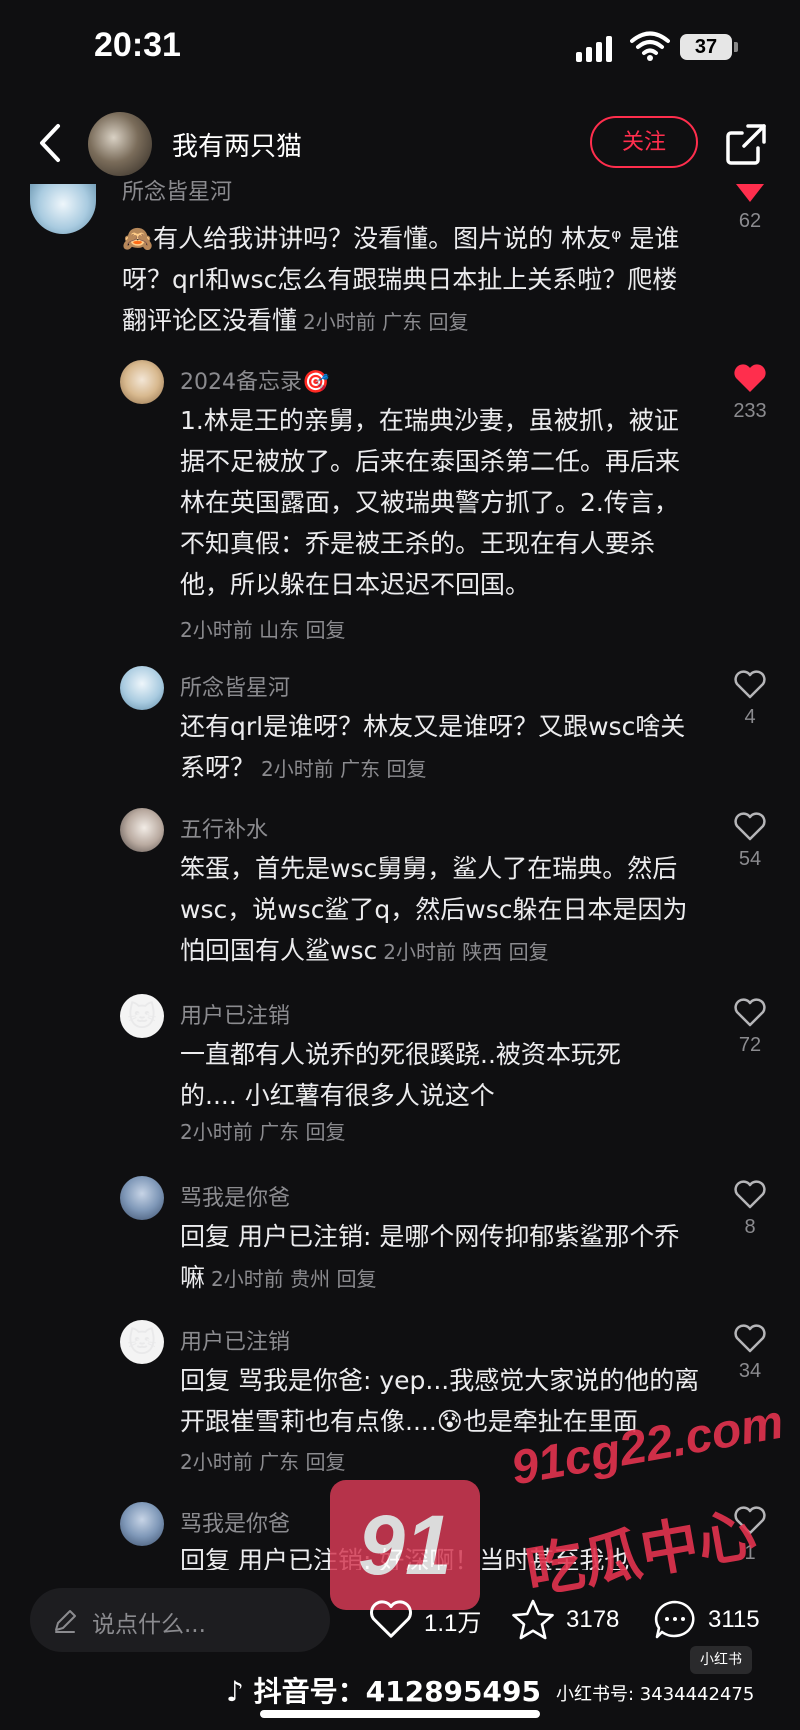 This screenshot has width=800, height=1730. What do you see at coordinates (750, 221) in the screenshot?
I see `like-count: 62` at bounding box center [750, 221].